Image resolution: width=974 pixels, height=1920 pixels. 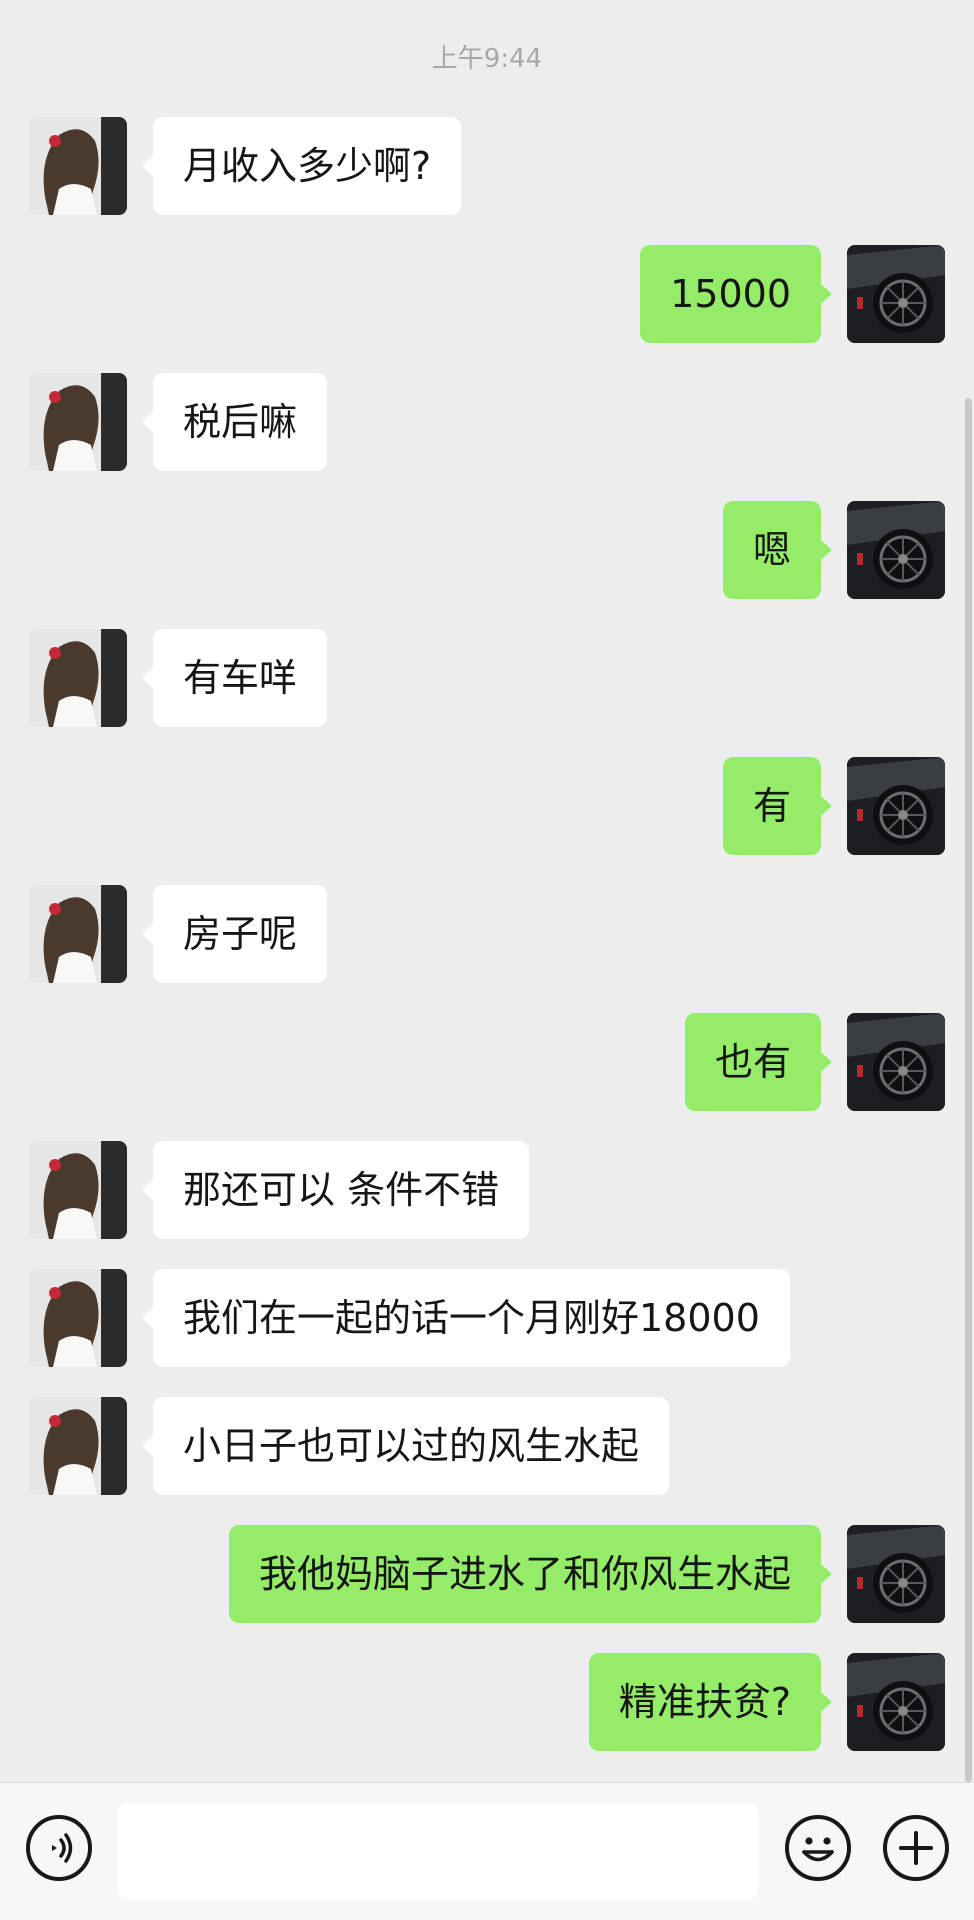 What do you see at coordinates (234, 934) in the screenshot?
I see `incoming-message-bubble: 房子呢` at bounding box center [234, 934].